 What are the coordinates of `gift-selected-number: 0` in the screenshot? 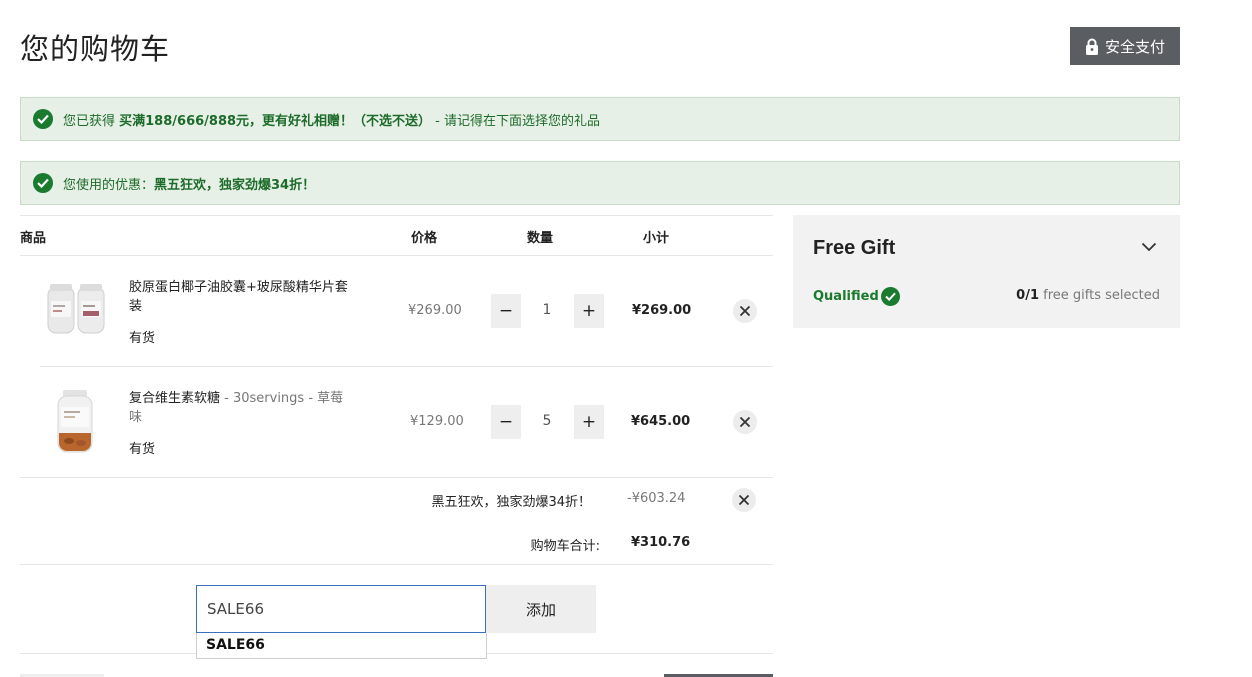 It's located at (1021, 295).